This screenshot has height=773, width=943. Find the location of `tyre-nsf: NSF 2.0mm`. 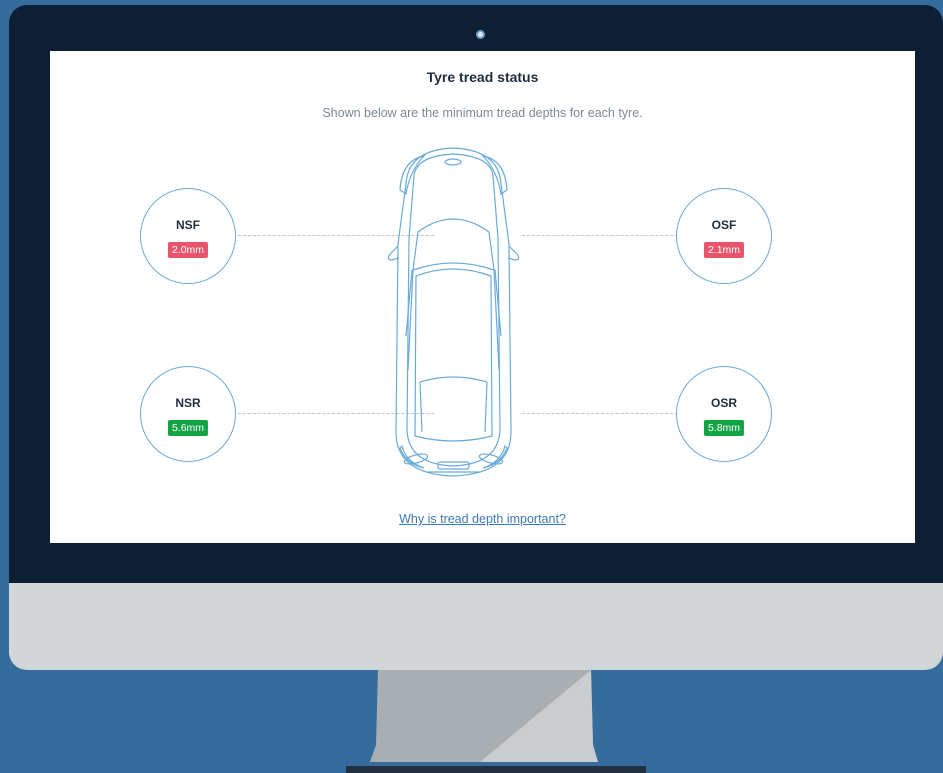

tyre-nsf: NSF 2.0mm is located at coordinates (188, 236).